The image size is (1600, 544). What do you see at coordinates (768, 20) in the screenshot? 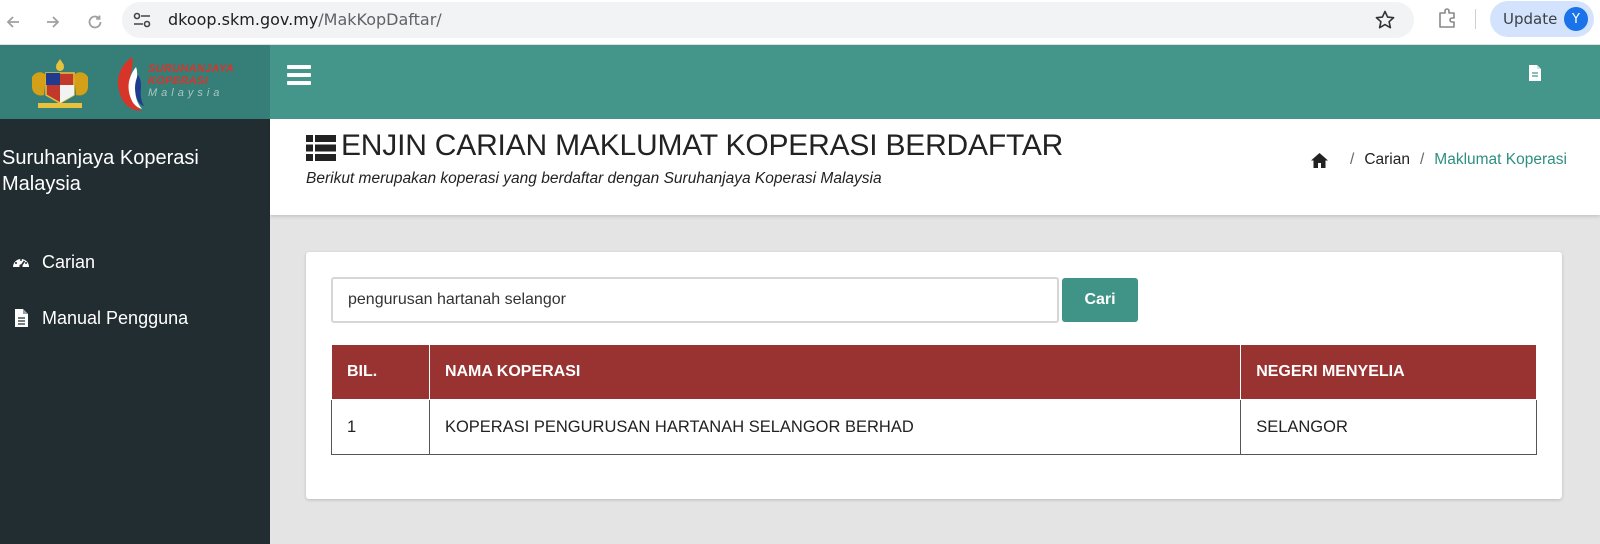
I see `address-bar: dkoop.skm.gov.my/MakKopDaftar/` at bounding box center [768, 20].